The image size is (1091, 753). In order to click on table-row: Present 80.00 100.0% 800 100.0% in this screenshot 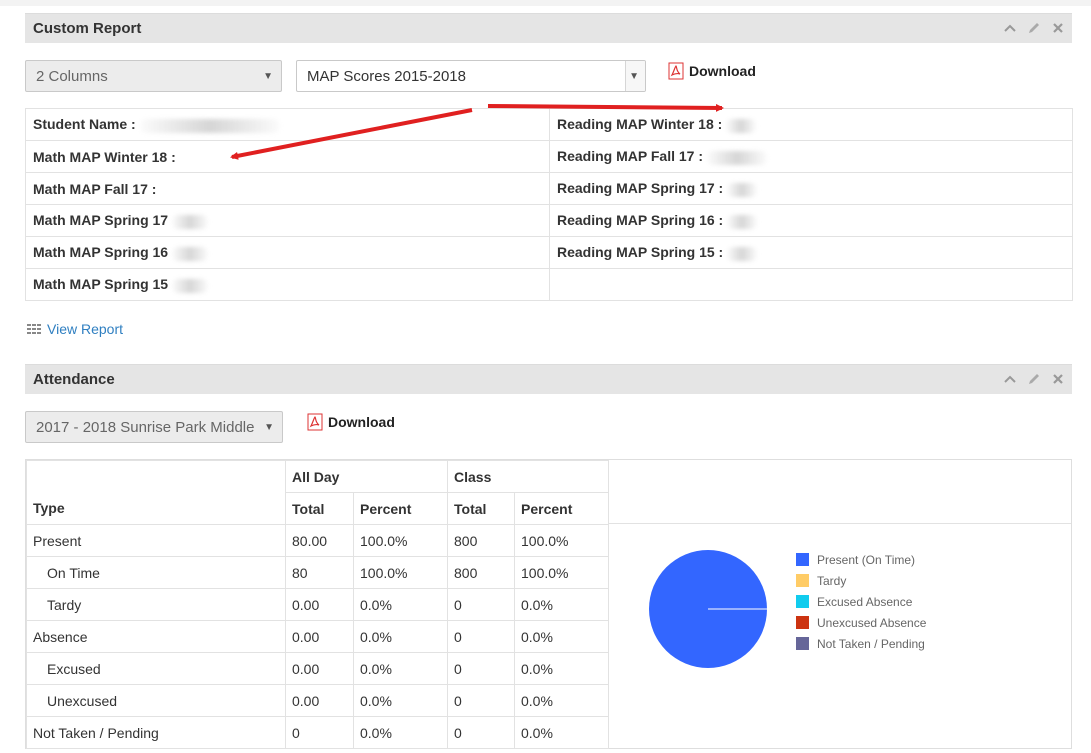, I will do `click(318, 540)`.